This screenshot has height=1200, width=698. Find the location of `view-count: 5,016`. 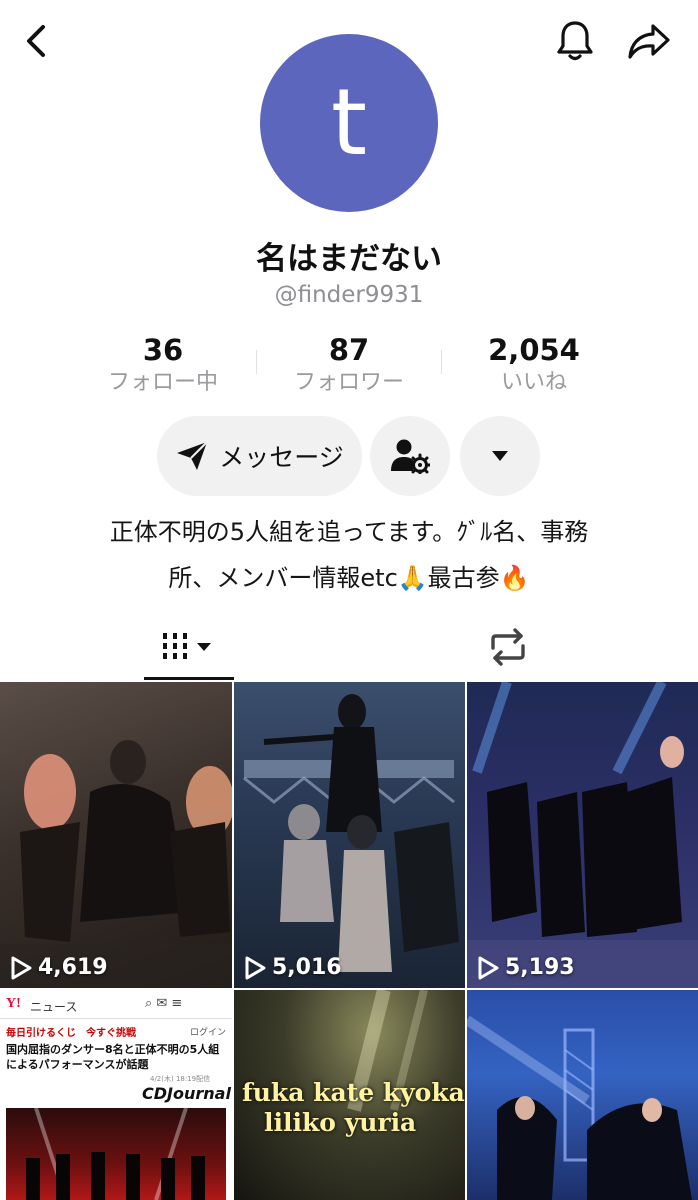

view-count: 5,016 is located at coordinates (293, 967).